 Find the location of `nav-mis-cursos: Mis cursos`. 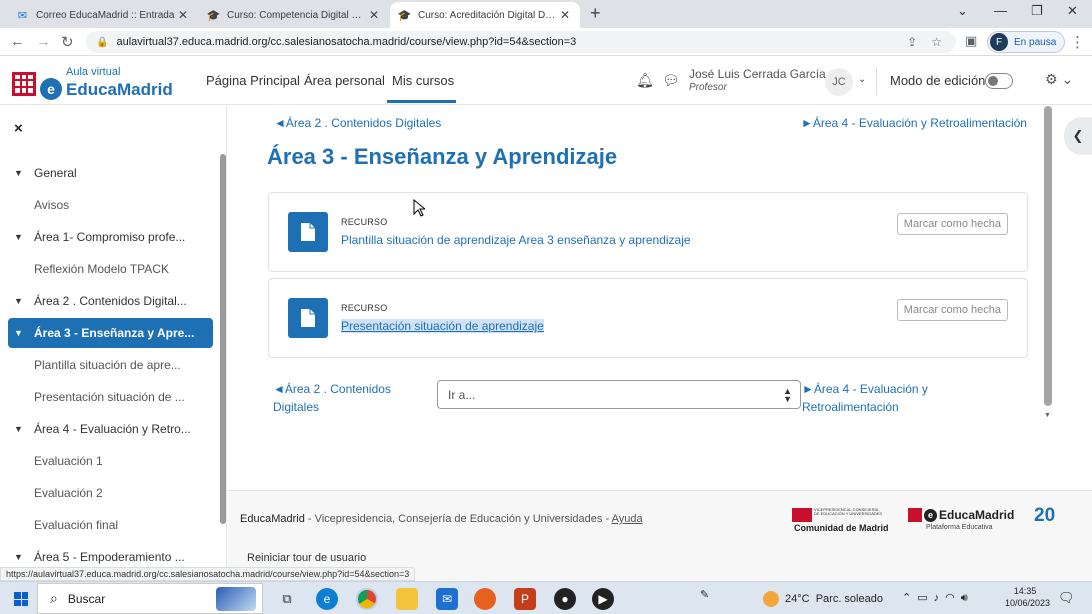

nav-mis-cursos: Mis cursos is located at coordinates (421, 88).